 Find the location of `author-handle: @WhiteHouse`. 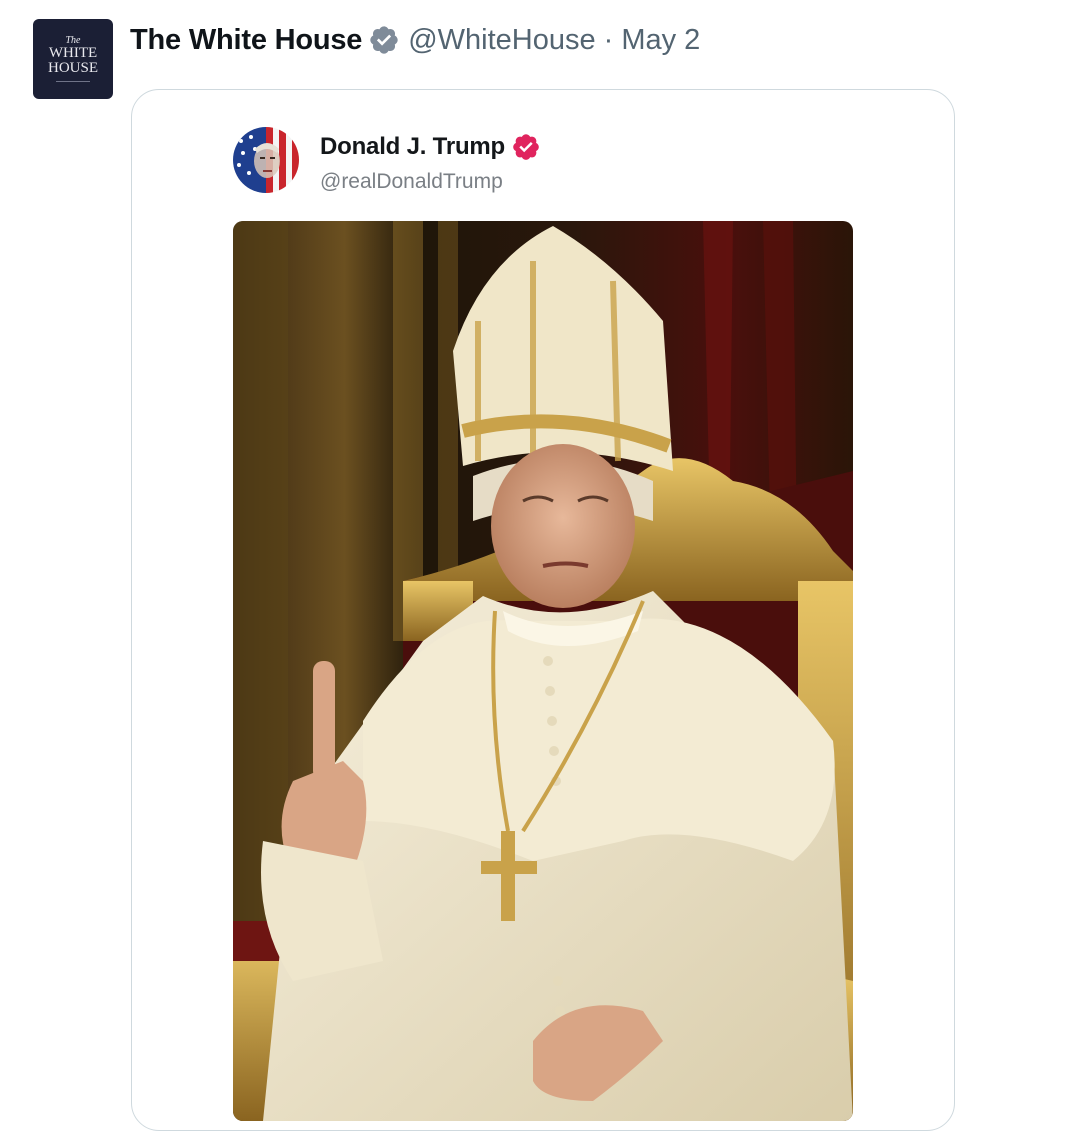

author-handle: @WhiteHouse is located at coordinates (501, 40).